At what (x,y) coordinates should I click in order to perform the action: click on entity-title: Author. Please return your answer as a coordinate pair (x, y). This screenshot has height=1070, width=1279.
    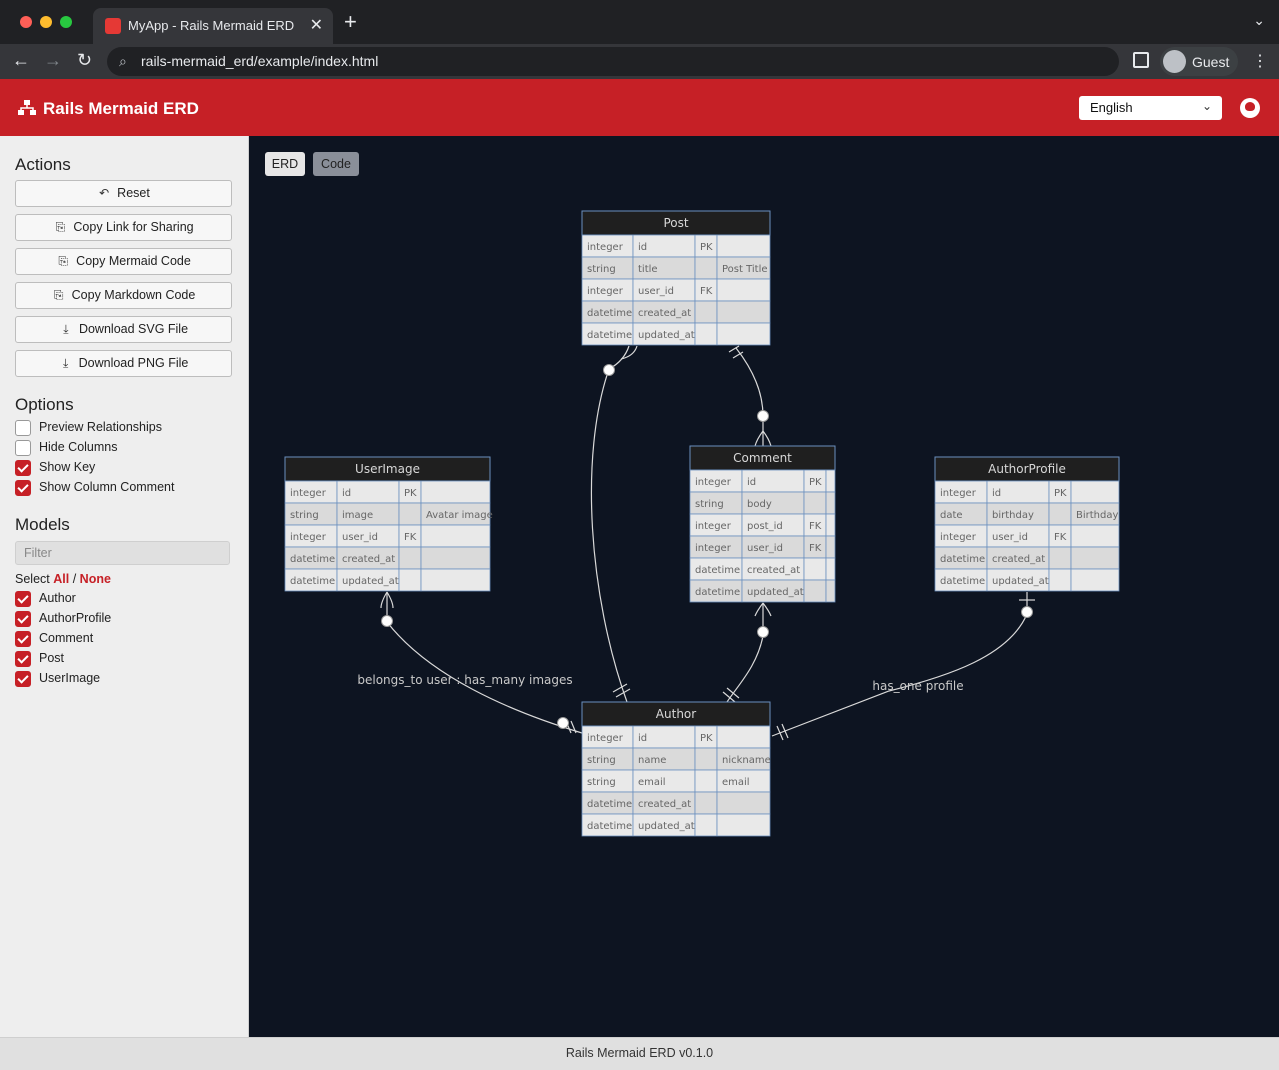
    Looking at the image, I should click on (676, 714).